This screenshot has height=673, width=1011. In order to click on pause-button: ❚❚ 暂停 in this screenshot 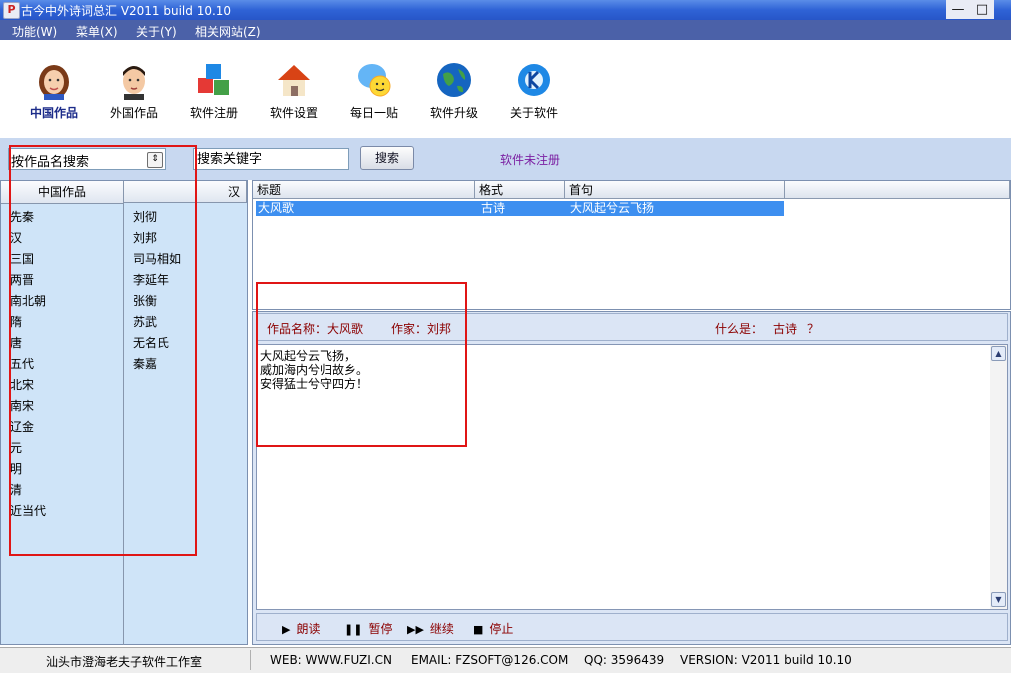, I will do `click(368, 628)`.